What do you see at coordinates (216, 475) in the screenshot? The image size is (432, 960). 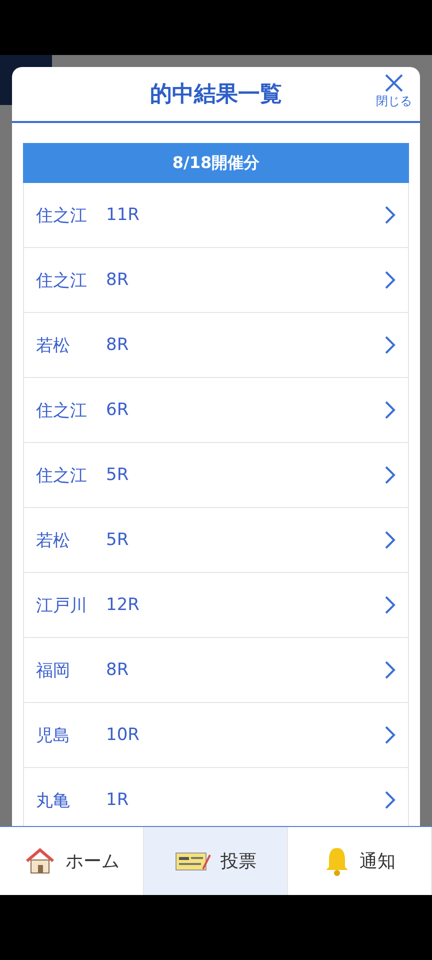 I see `race-row: 住之江 5R` at bounding box center [216, 475].